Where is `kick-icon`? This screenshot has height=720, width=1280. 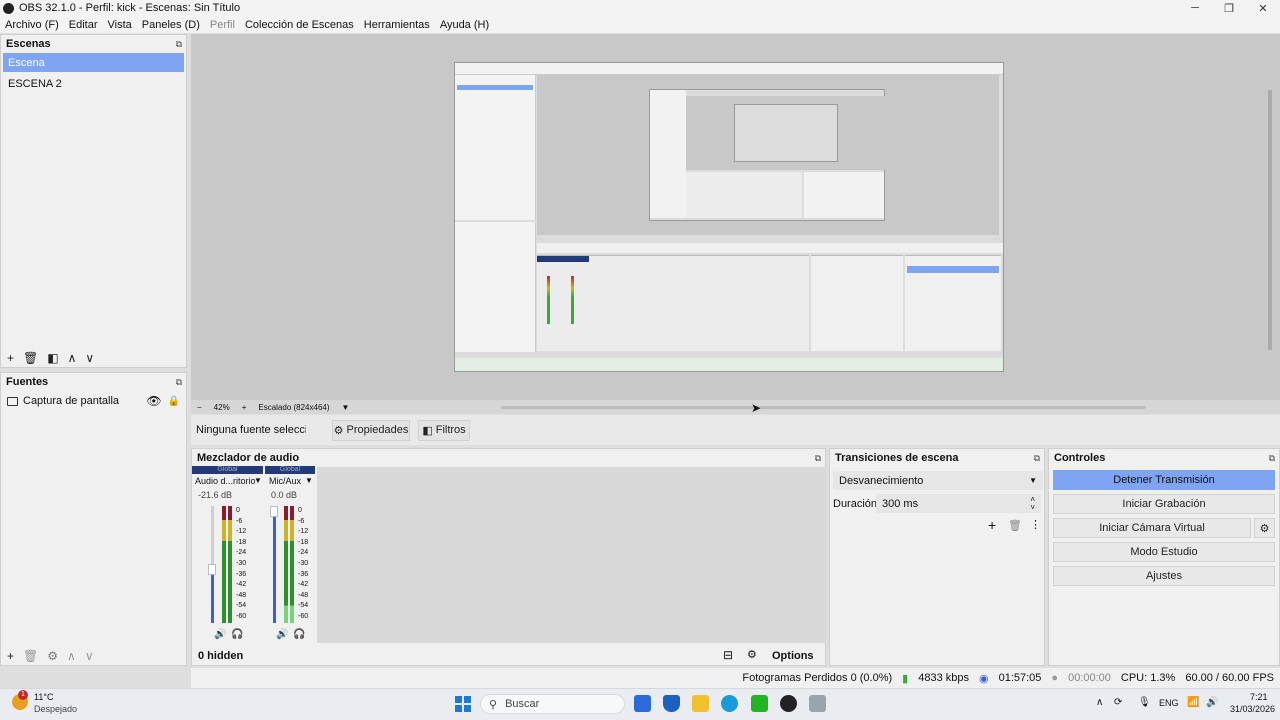
kick-icon is located at coordinates (759, 703).